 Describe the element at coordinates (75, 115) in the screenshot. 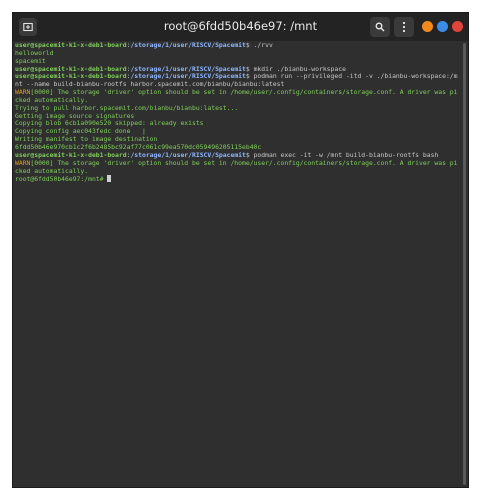

I see `output-text: Getting image source signatures` at that location.